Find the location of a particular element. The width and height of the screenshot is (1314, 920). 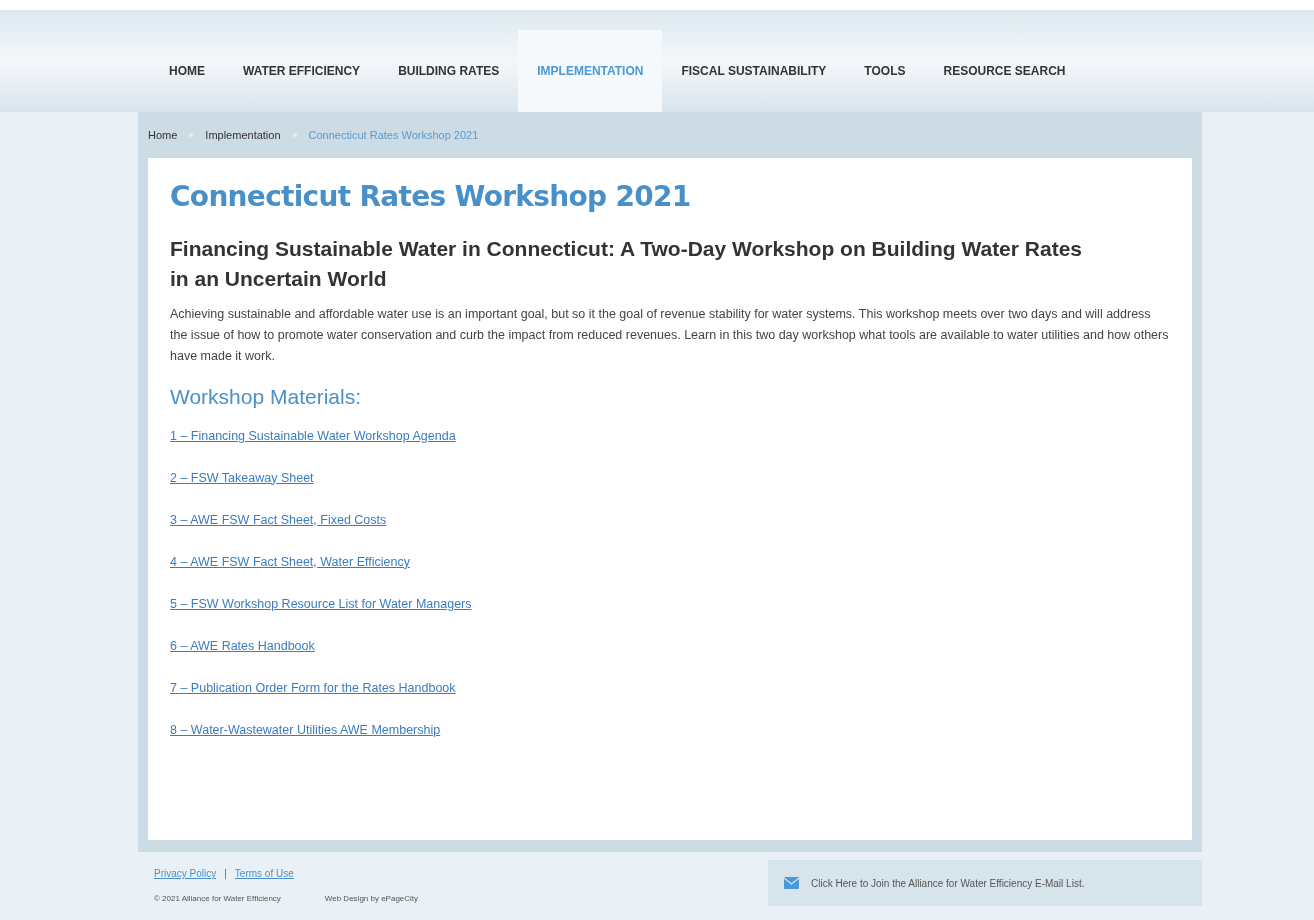

material-link: 5 – FSW Workshop Resource List for Water Managers is located at coordinates (321, 603).